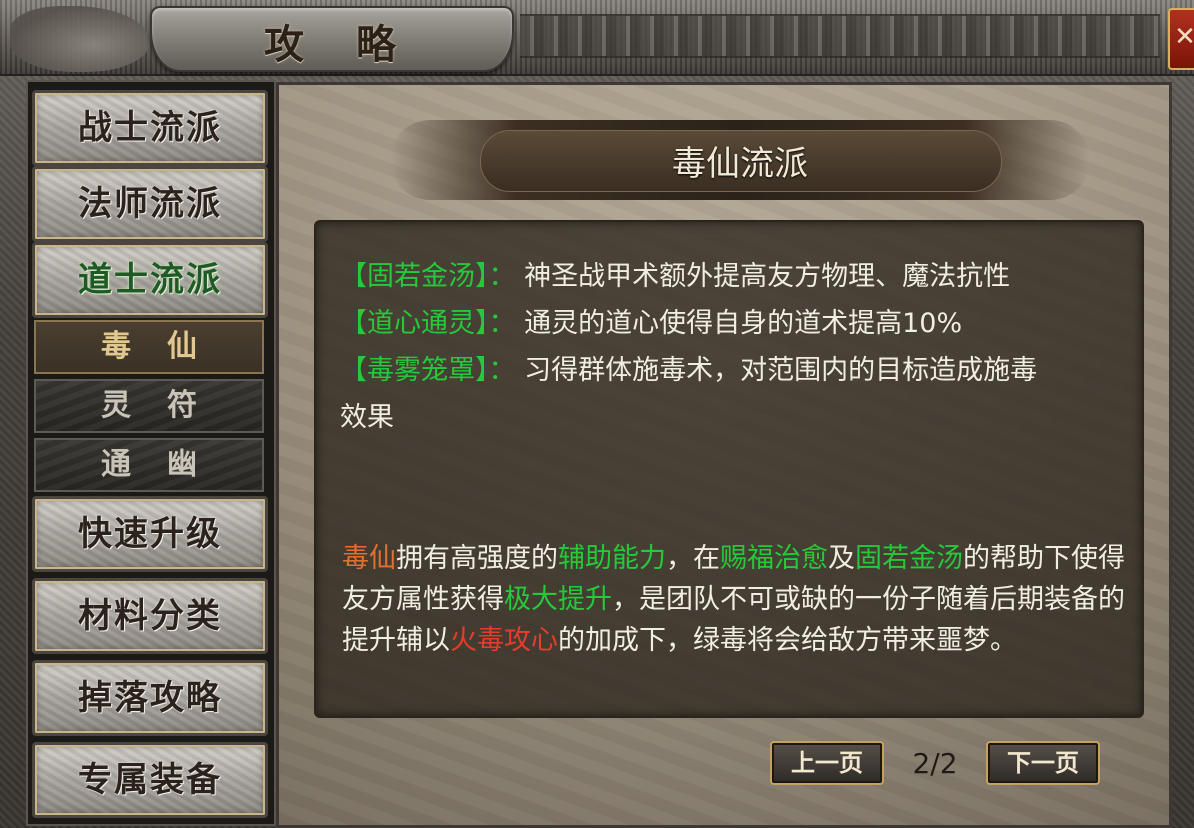  What do you see at coordinates (558, 599) in the screenshot?
I see `para-segment: 极大提升` at bounding box center [558, 599].